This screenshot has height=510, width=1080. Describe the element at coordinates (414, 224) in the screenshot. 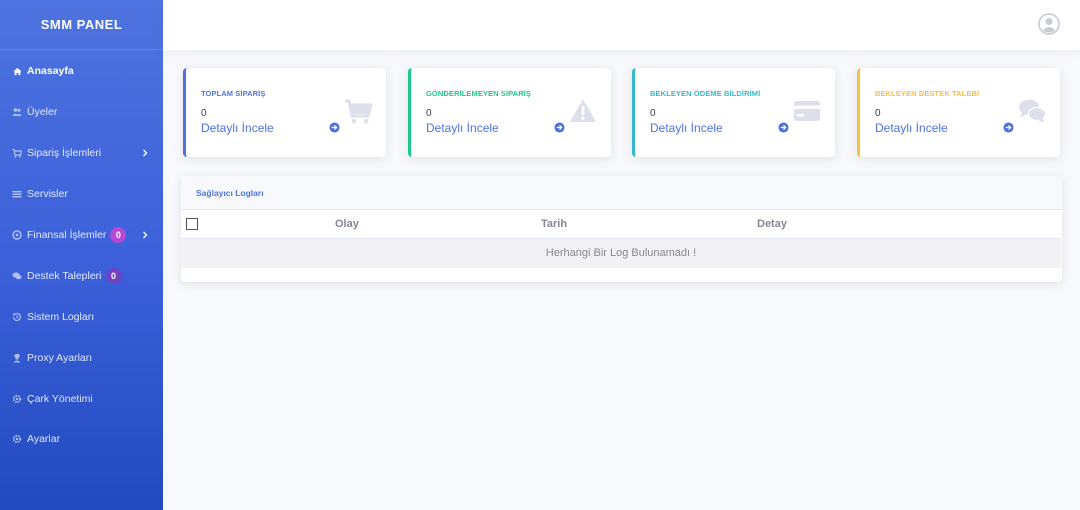

I see `column-olay: Olay` at that location.